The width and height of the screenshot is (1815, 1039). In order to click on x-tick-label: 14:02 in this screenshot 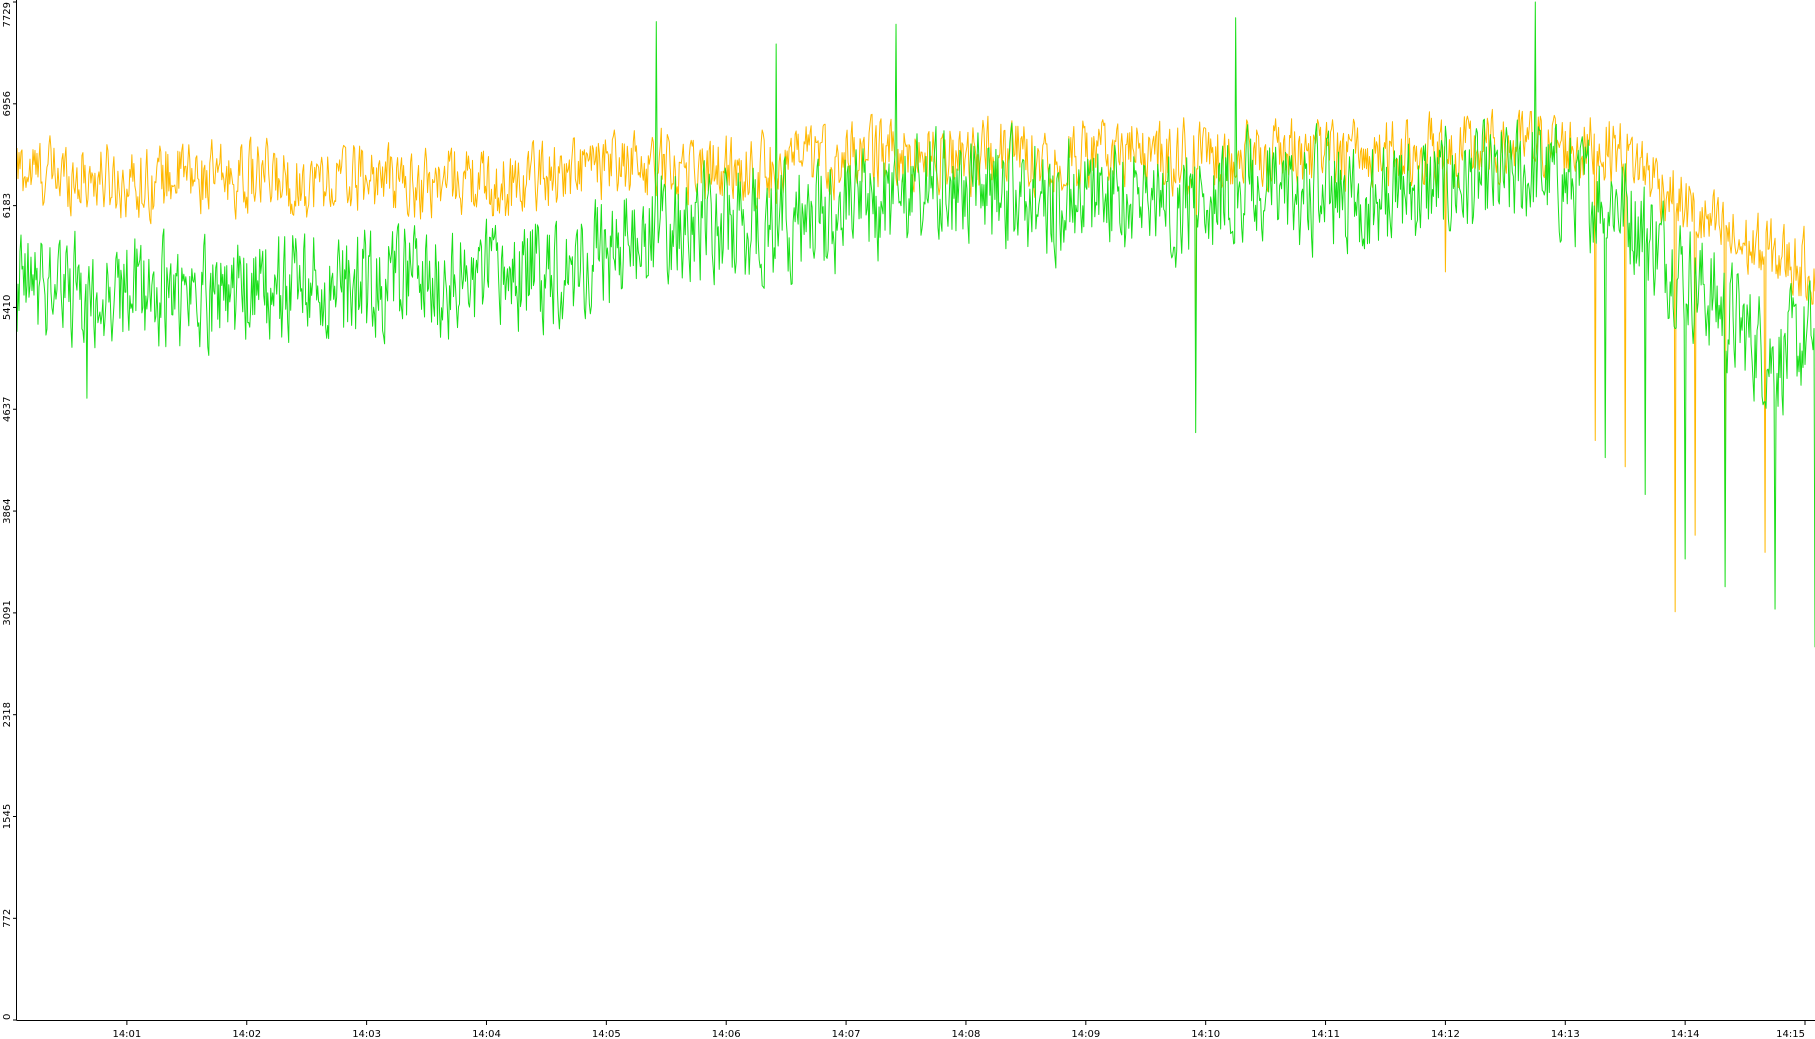, I will do `click(246, 1034)`.